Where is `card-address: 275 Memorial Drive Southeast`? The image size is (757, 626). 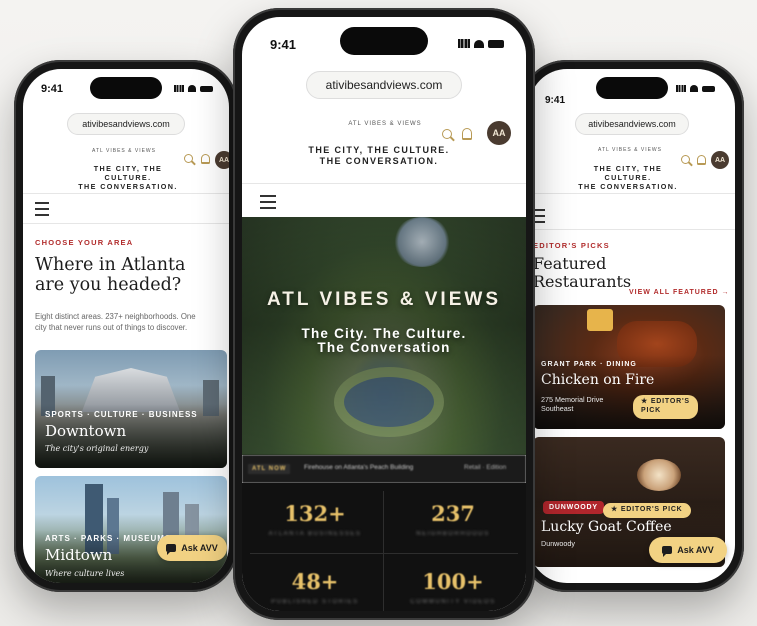 card-address: 275 Memorial Drive Southeast is located at coordinates (572, 404).